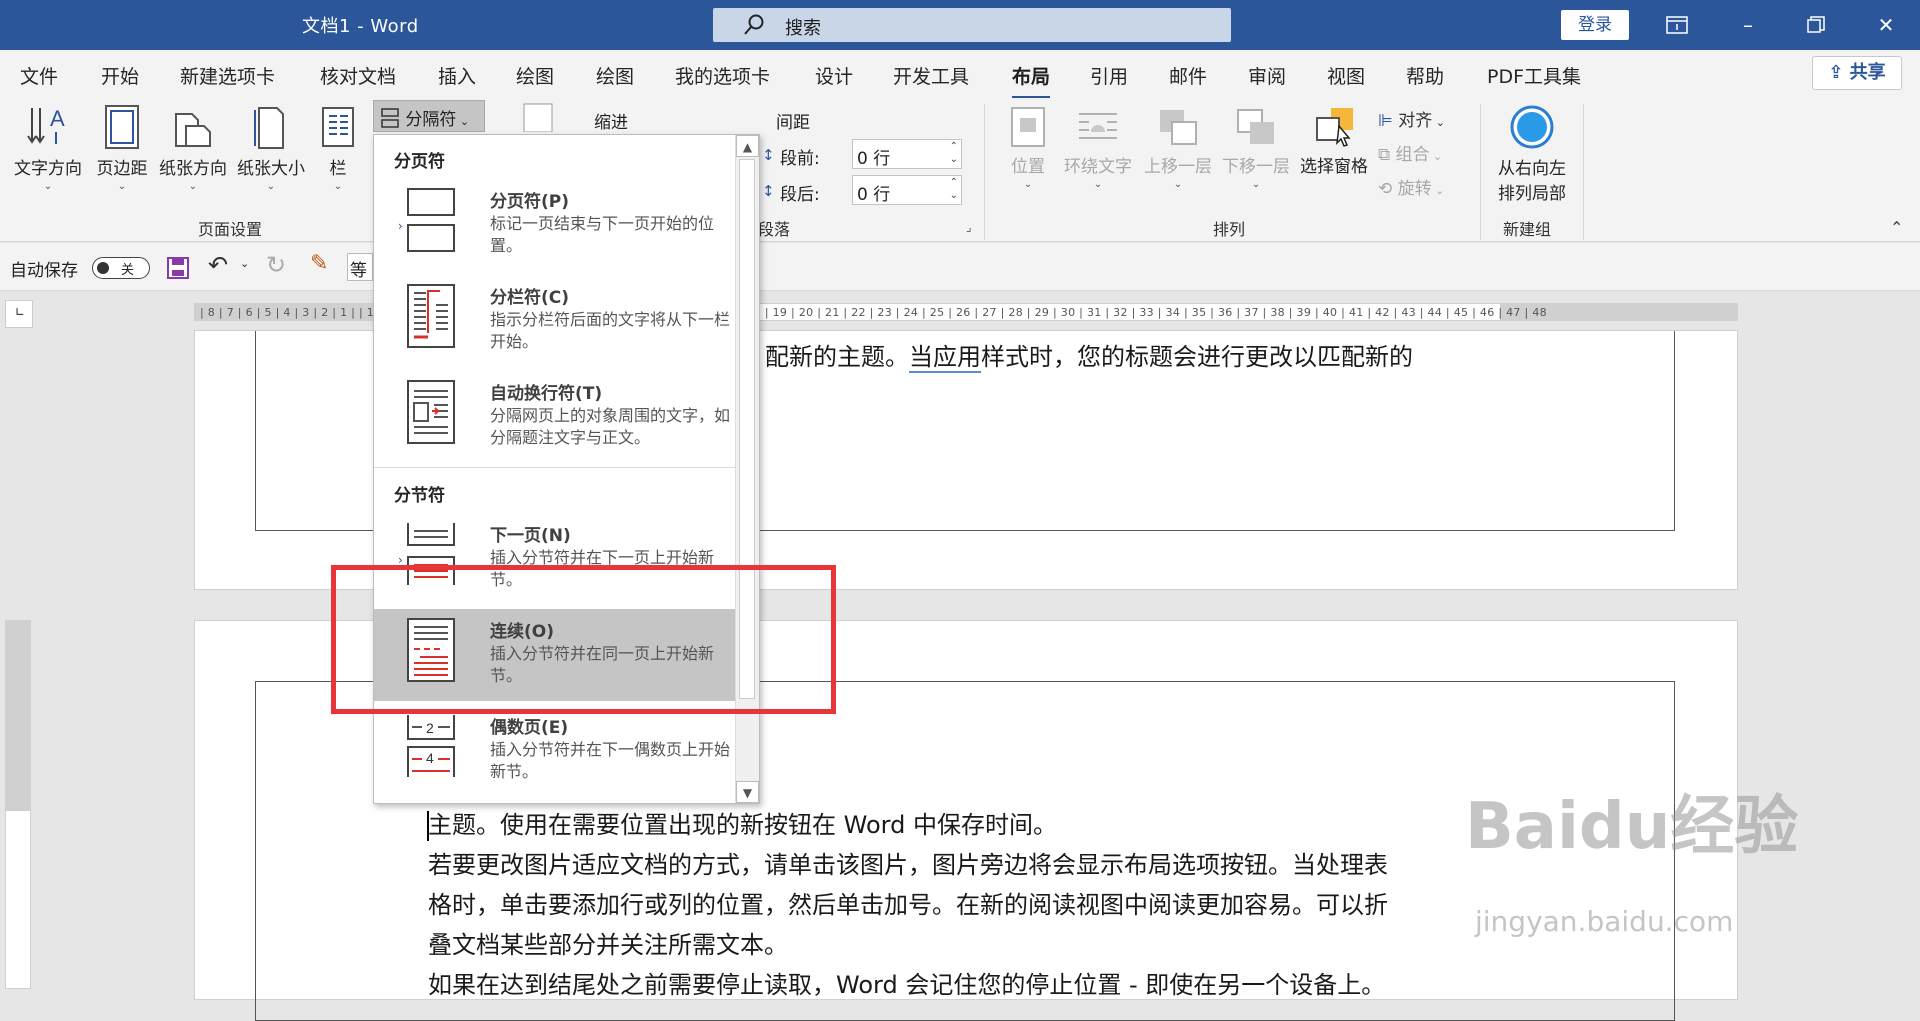  What do you see at coordinates (1178, 127) in the screenshot?
I see `bring-forward-icon` at bounding box center [1178, 127].